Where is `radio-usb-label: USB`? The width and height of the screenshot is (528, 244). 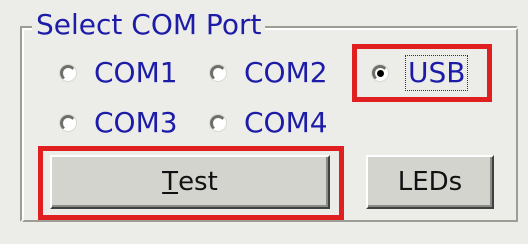 radio-usb-label: USB is located at coordinates (436, 73).